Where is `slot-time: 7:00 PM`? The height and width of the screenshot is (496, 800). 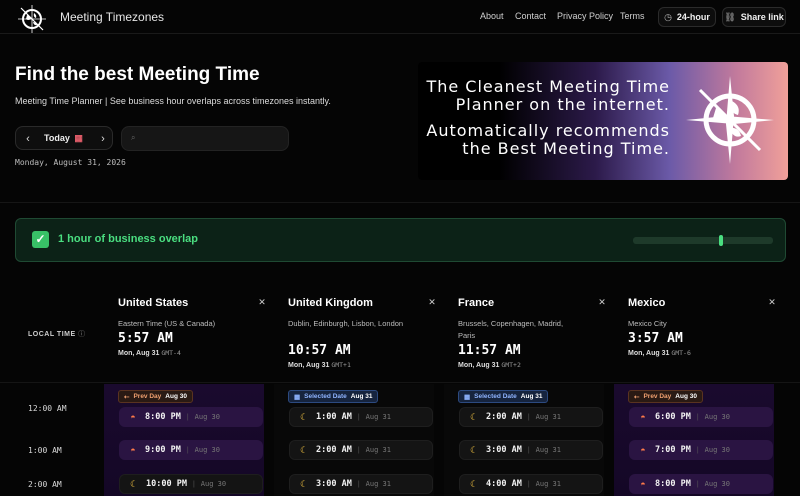
slot-time: 7:00 PM is located at coordinates (673, 450).